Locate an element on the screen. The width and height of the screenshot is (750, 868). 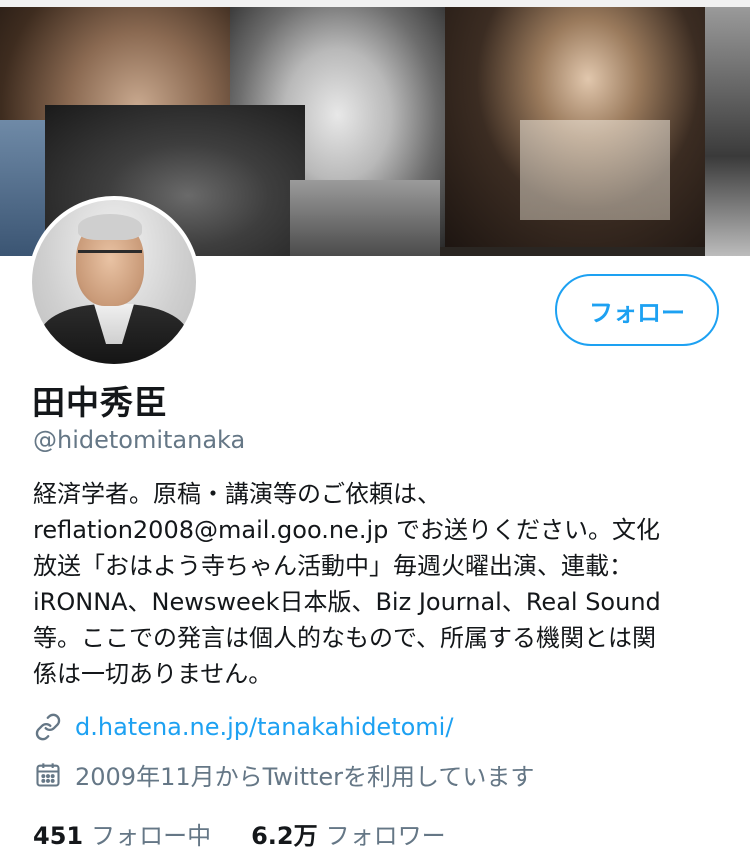
follow-stats: 451 フォロー中 6.2万 フォロワー is located at coordinates (259, 833).